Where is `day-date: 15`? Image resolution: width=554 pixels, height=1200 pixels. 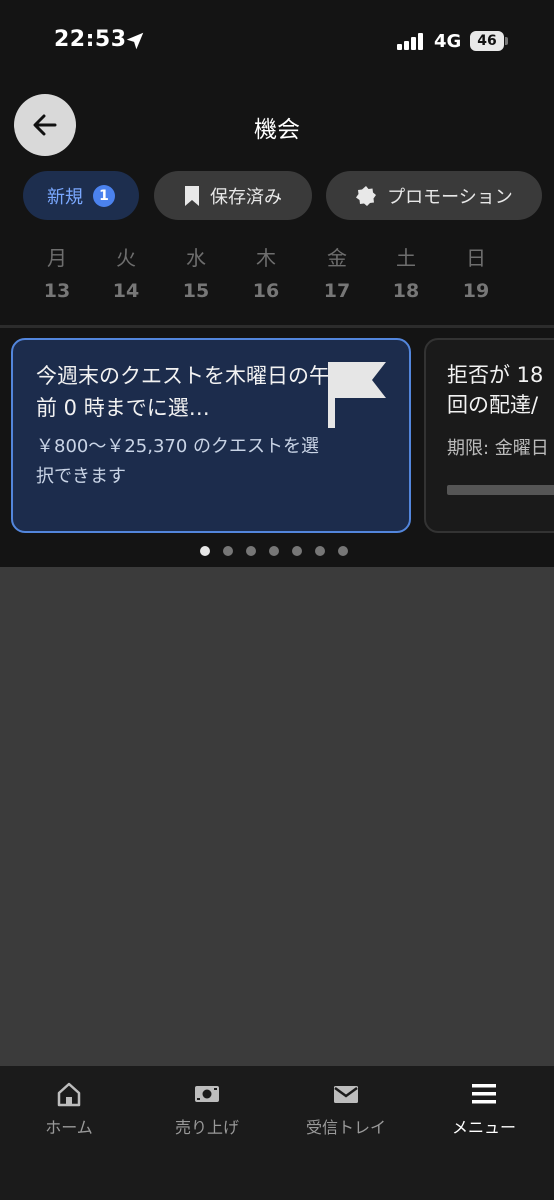
day-date: 15 is located at coordinates (196, 291).